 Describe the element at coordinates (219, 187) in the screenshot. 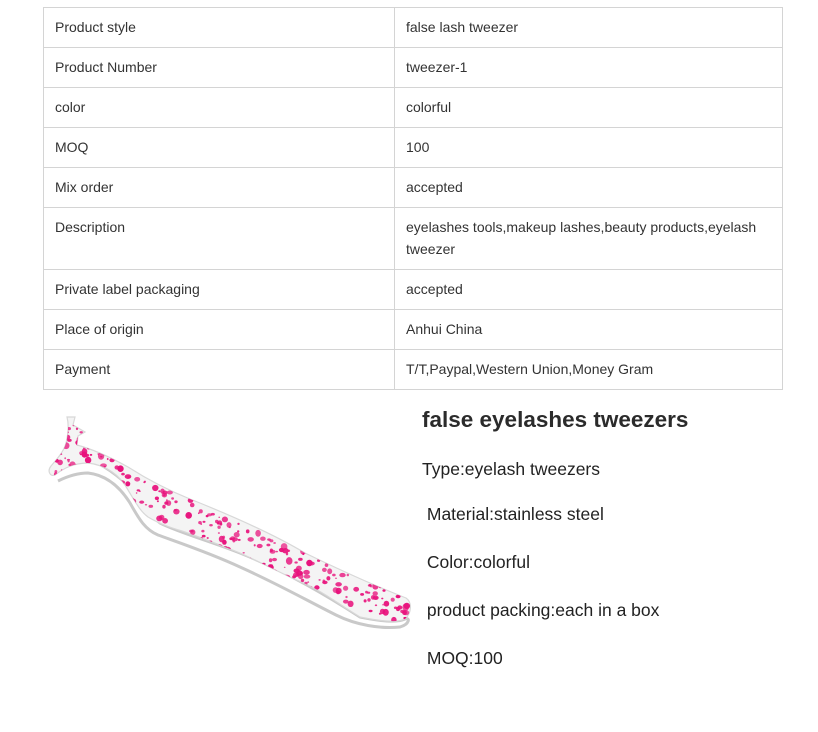

I see `spec-label: Mix order` at that location.